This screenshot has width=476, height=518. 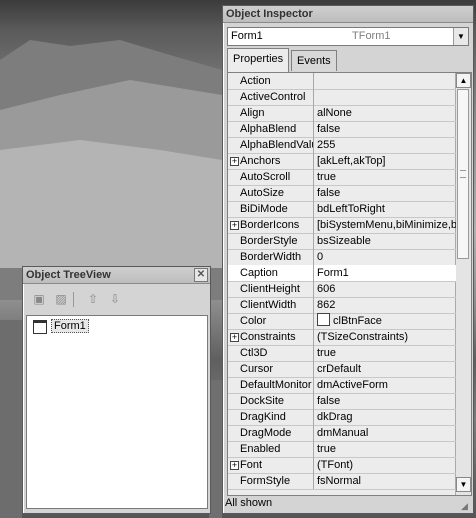 I want to click on property-row-font: + Font (TFont), so click(x=342, y=465).